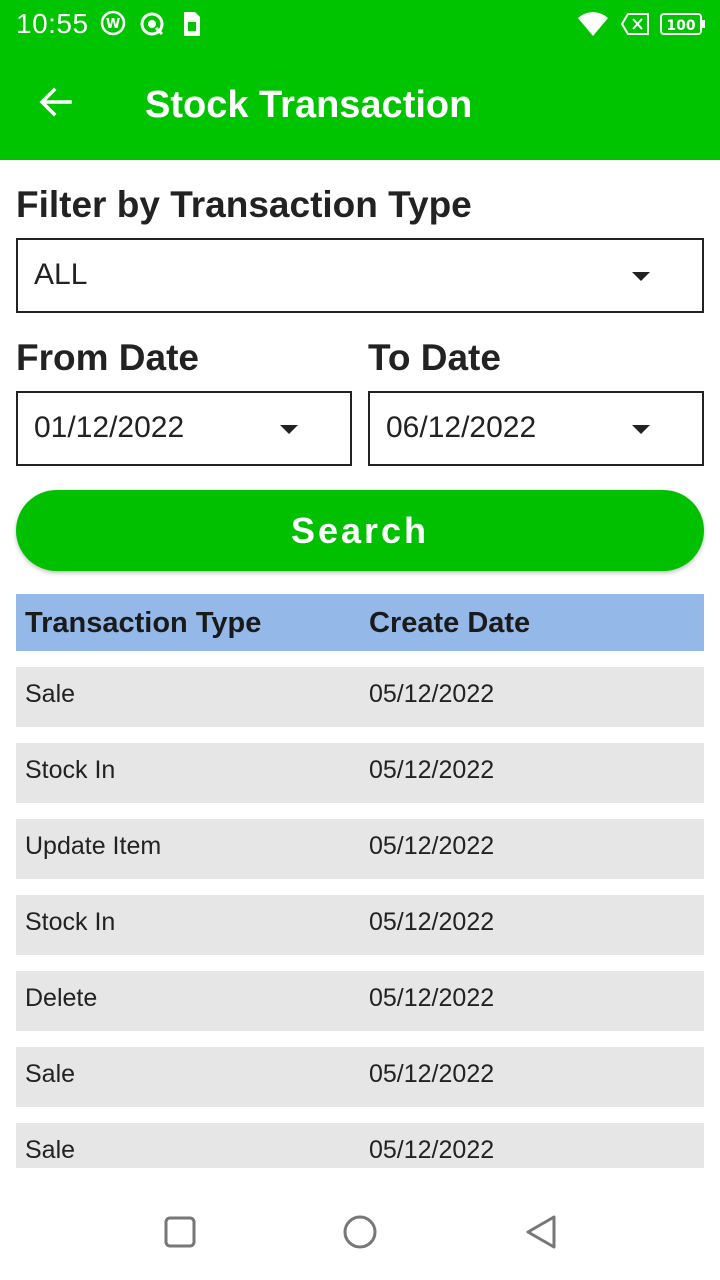  I want to click on transaction-type-cell: Update Item, so click(93, 846).